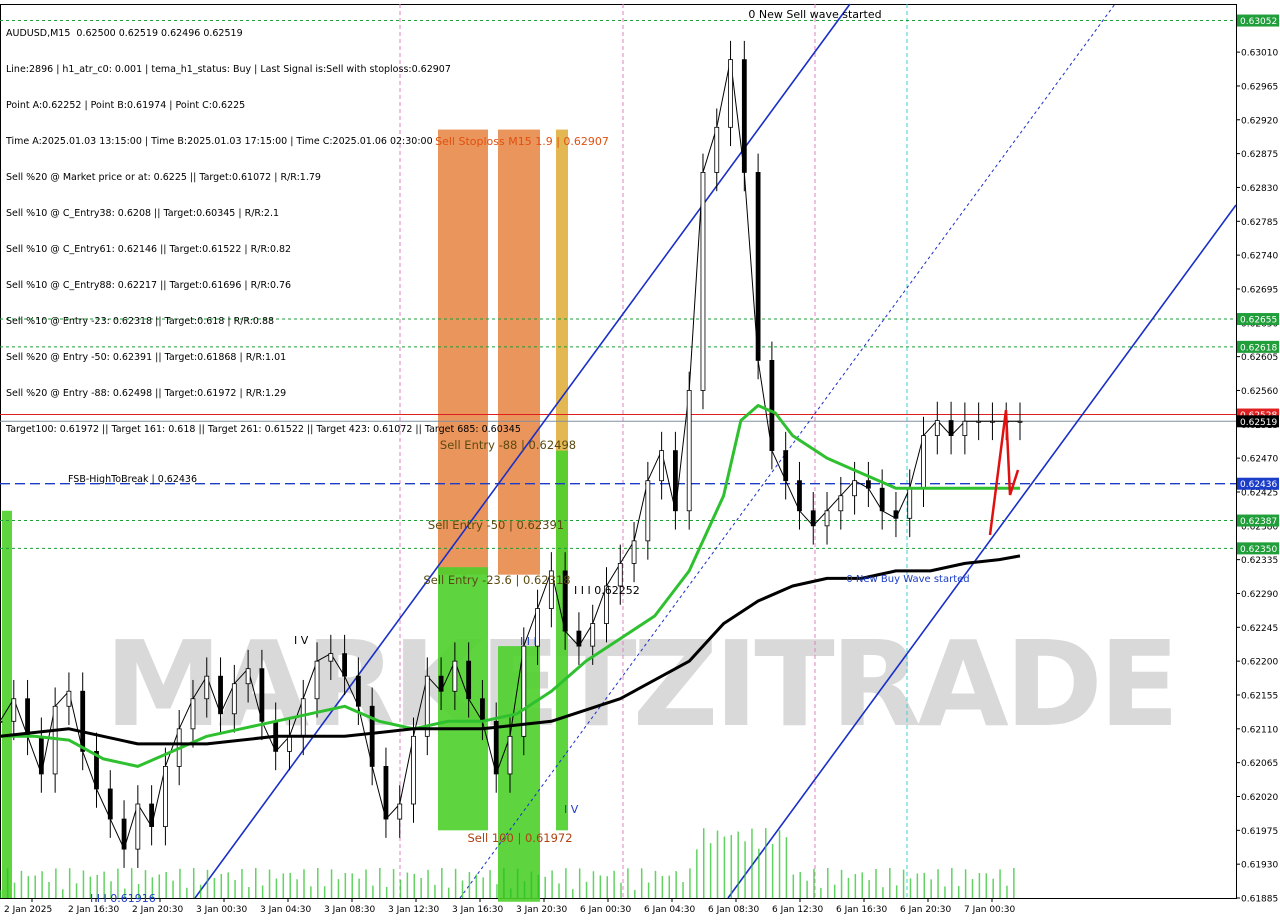 This screenshot has width=1280, height=924. What do you see at coordinates (1258, 522) in the screenshot?
I see `price-badge-label: 0.62387` at bounding box center [1258, 522].